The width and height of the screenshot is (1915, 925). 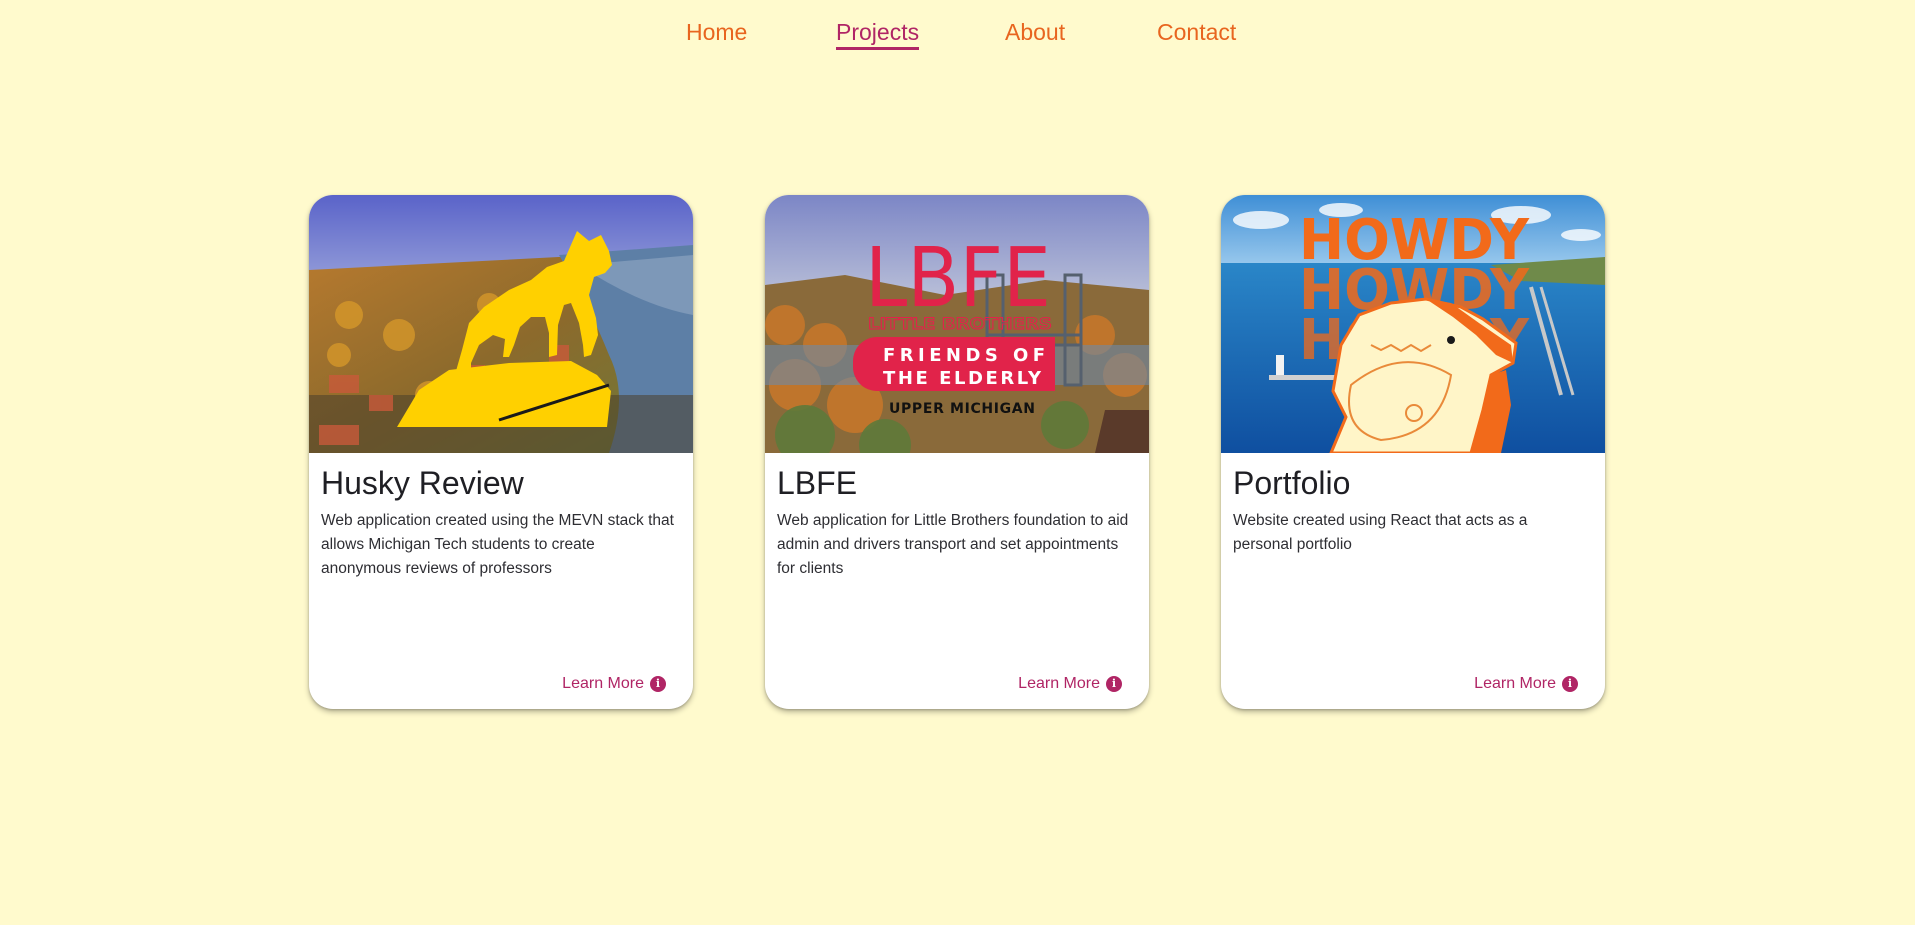 What do you see at coordinates (1196, 32) in the screenshot?
I see `nav-contact-link: Contact` at bounding box center [1196, 32].